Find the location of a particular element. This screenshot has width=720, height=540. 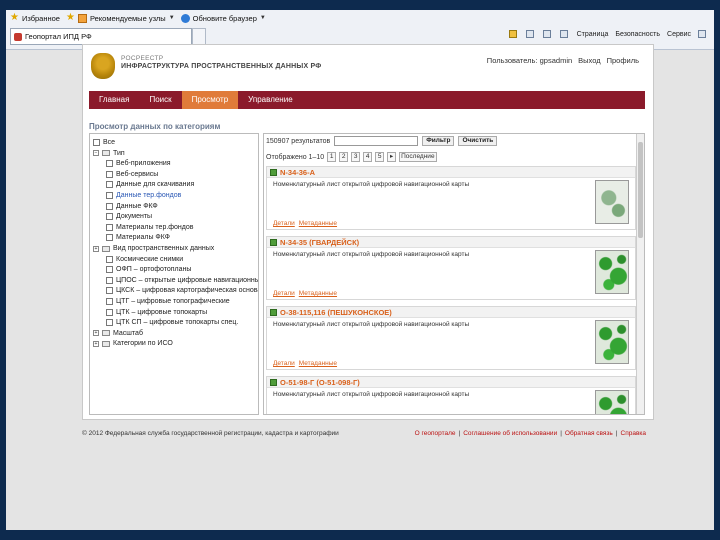

map-sheet-icon is located at coordinates (273, 172).